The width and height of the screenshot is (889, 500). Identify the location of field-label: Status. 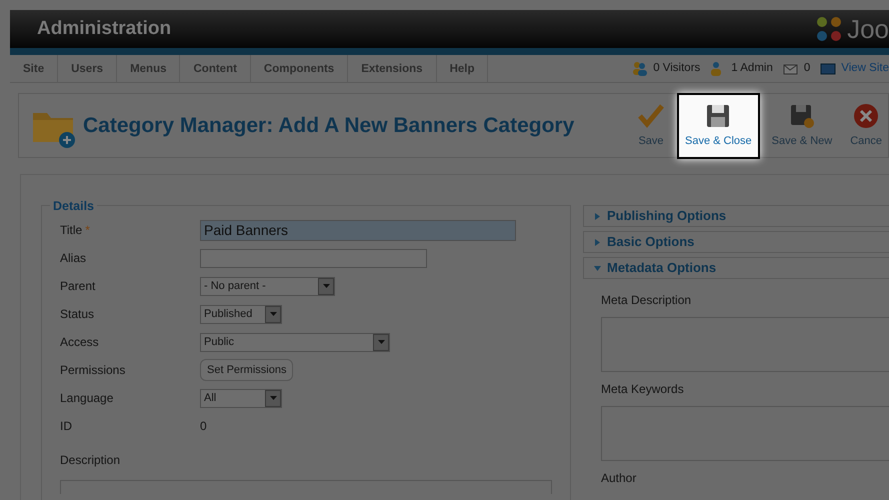
(77, 314).